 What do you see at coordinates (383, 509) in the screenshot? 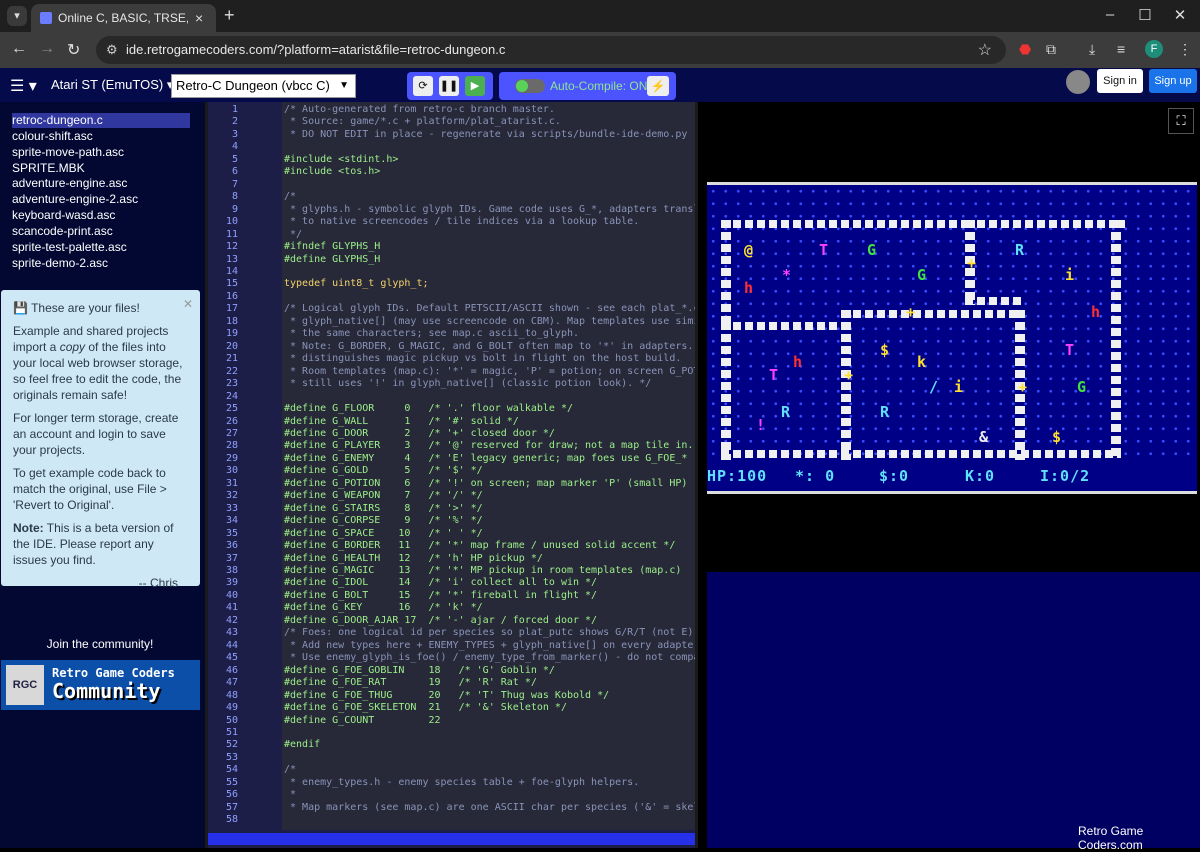
I see `code-line: #define G_STAIRS 8 /* '>' */` at bounding box center [383, 509].